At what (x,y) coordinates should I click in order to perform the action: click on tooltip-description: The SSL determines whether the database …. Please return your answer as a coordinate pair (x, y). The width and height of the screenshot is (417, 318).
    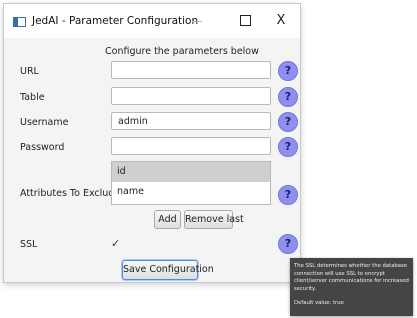
    Looking at the image, I should click on (351, 277).